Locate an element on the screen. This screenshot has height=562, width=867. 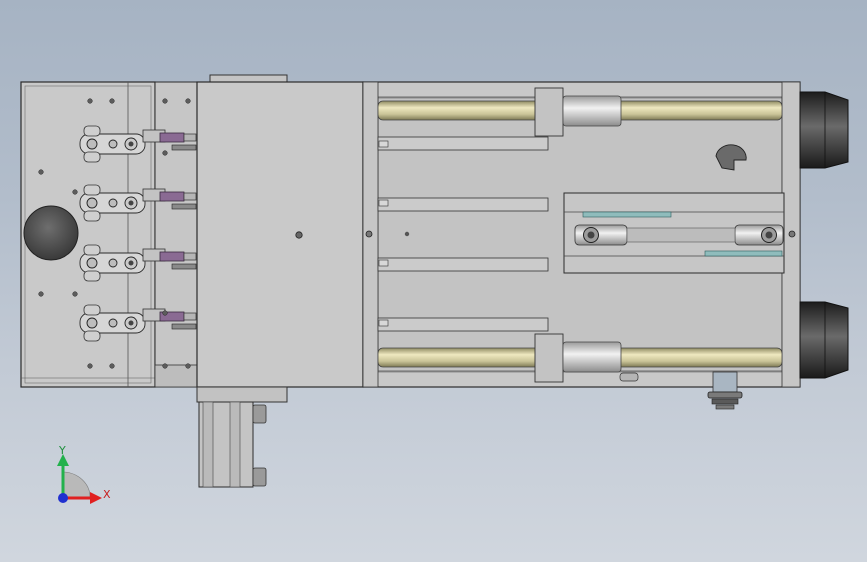
x-axis-label: X is located at coordinates (107, 494).